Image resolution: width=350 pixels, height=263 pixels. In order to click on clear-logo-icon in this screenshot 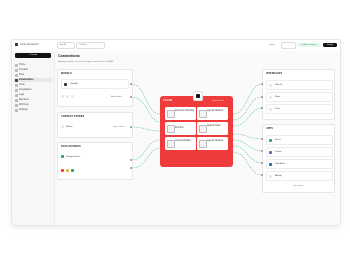, I will do `click(198, 96)`.